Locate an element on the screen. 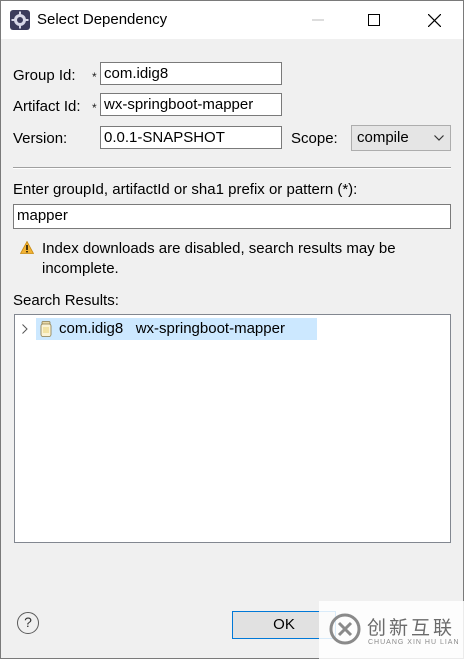 The width and height of the screenshot is (464, 659). scope-label: Scope: is located at coordinates (314, 138).